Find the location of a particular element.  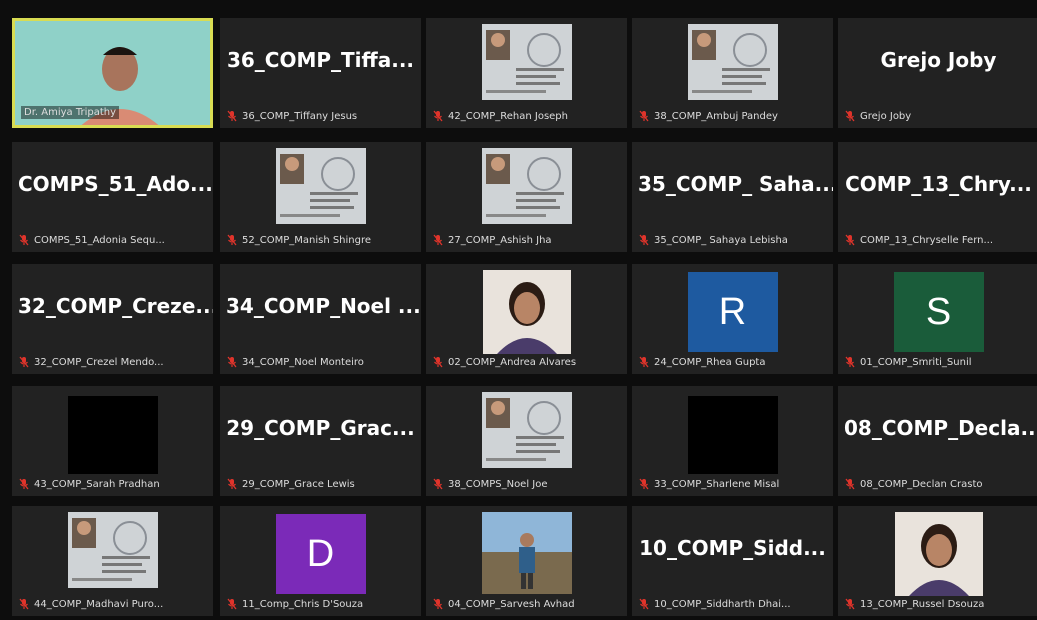

participant-tile: 36_COMP_Tiffa... 36_COMP_Tiffany Jesus is located at coordinates (320, 73).